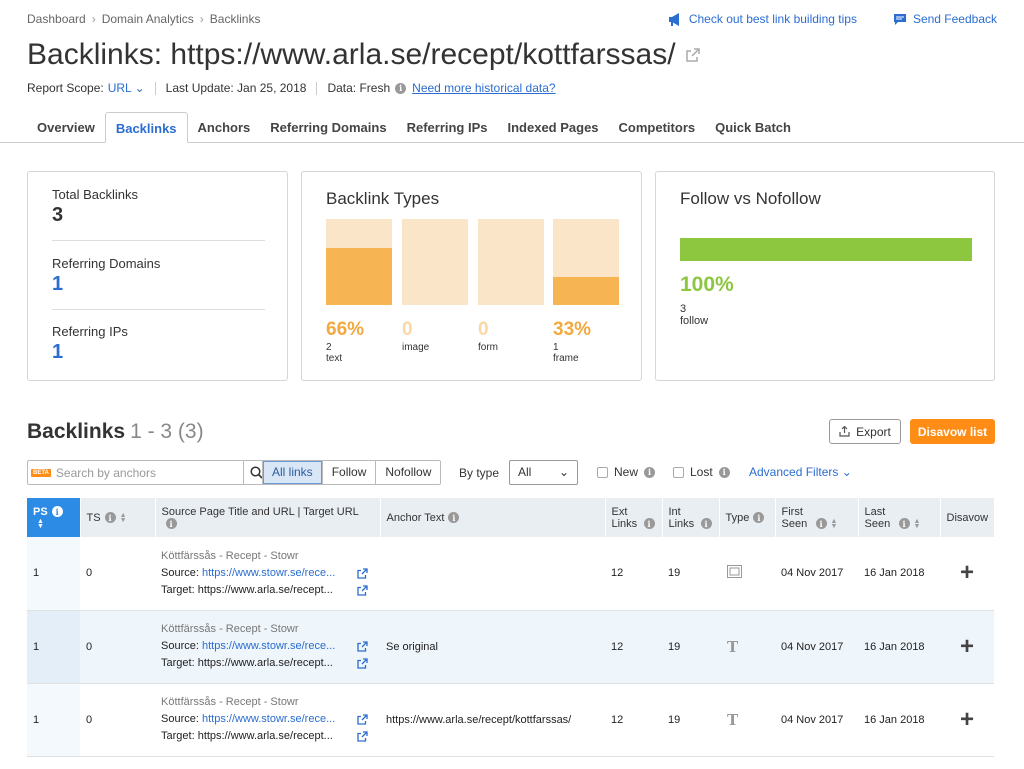 The height and width of the screenshot is (769, 1024). Describe the element at coordinates (483, 88) in the screenshot. I see `historical-data-link: Need more historical data?` at that location.